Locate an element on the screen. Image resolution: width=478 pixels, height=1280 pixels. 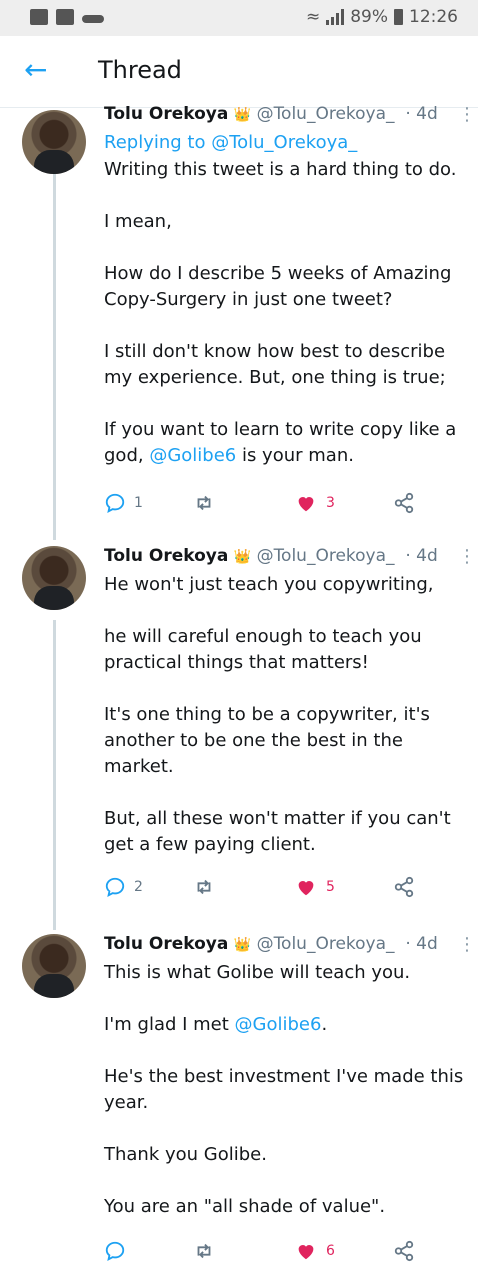
reply-button is located at coordinates (119, 1251).